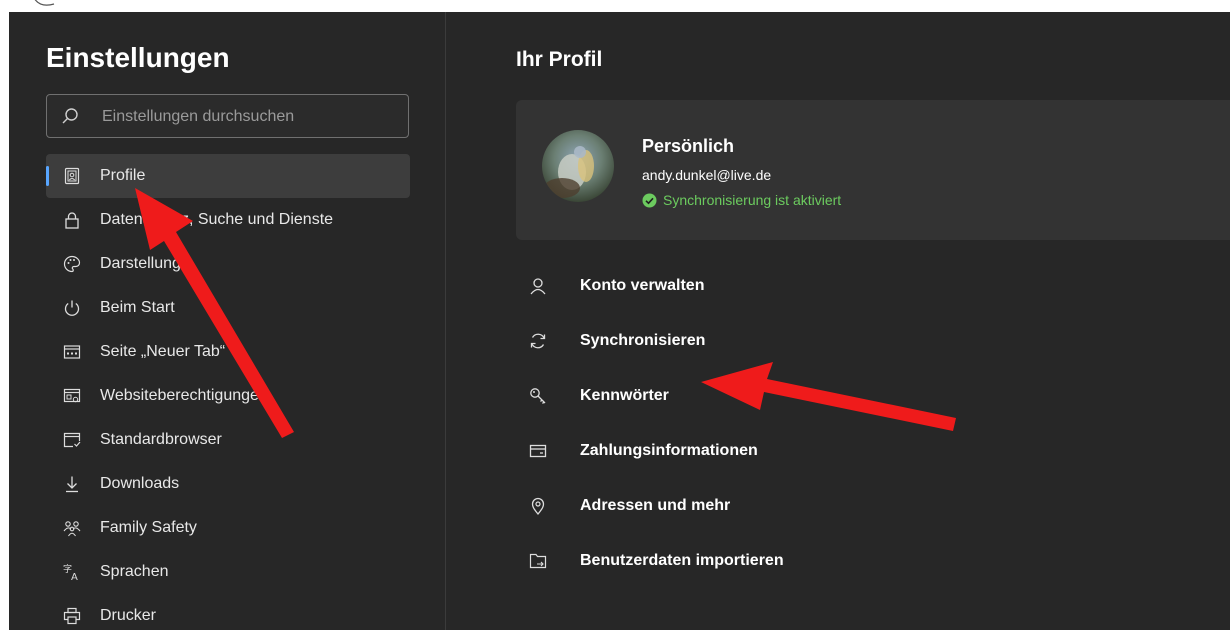 The image size is (1230, 638). Describe the element at coordinates (866, 395) in the screenshot. I see `option-passwords: Kennwörter` at that location.